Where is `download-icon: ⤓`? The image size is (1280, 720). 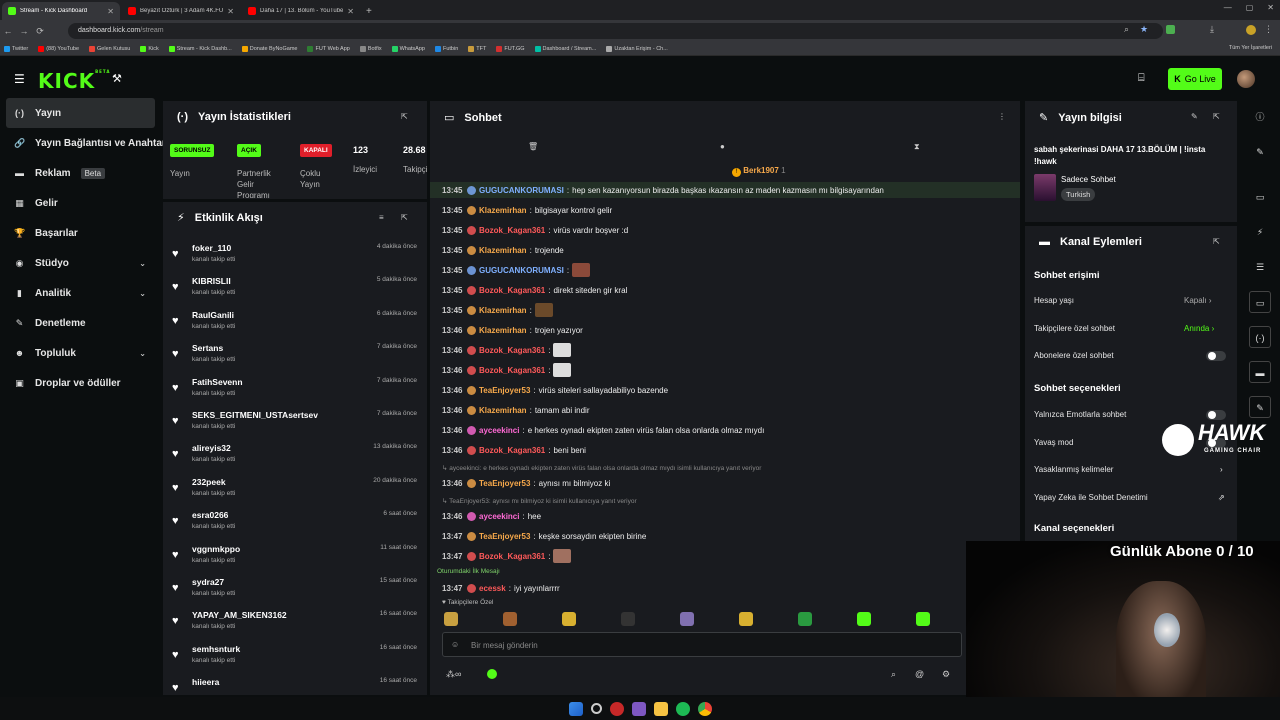 download-icon: ⤓ is located at coordinates (1212, 29).